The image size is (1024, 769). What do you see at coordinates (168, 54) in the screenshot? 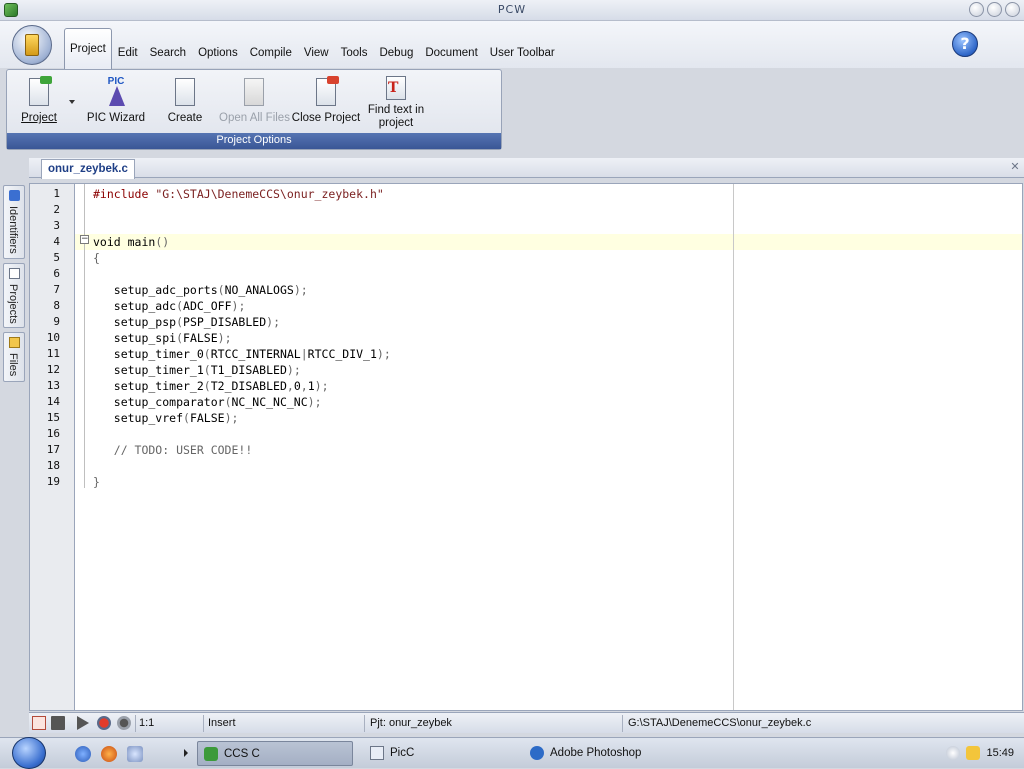
I see `menu-search: Search` at bounding box center [168, 54].